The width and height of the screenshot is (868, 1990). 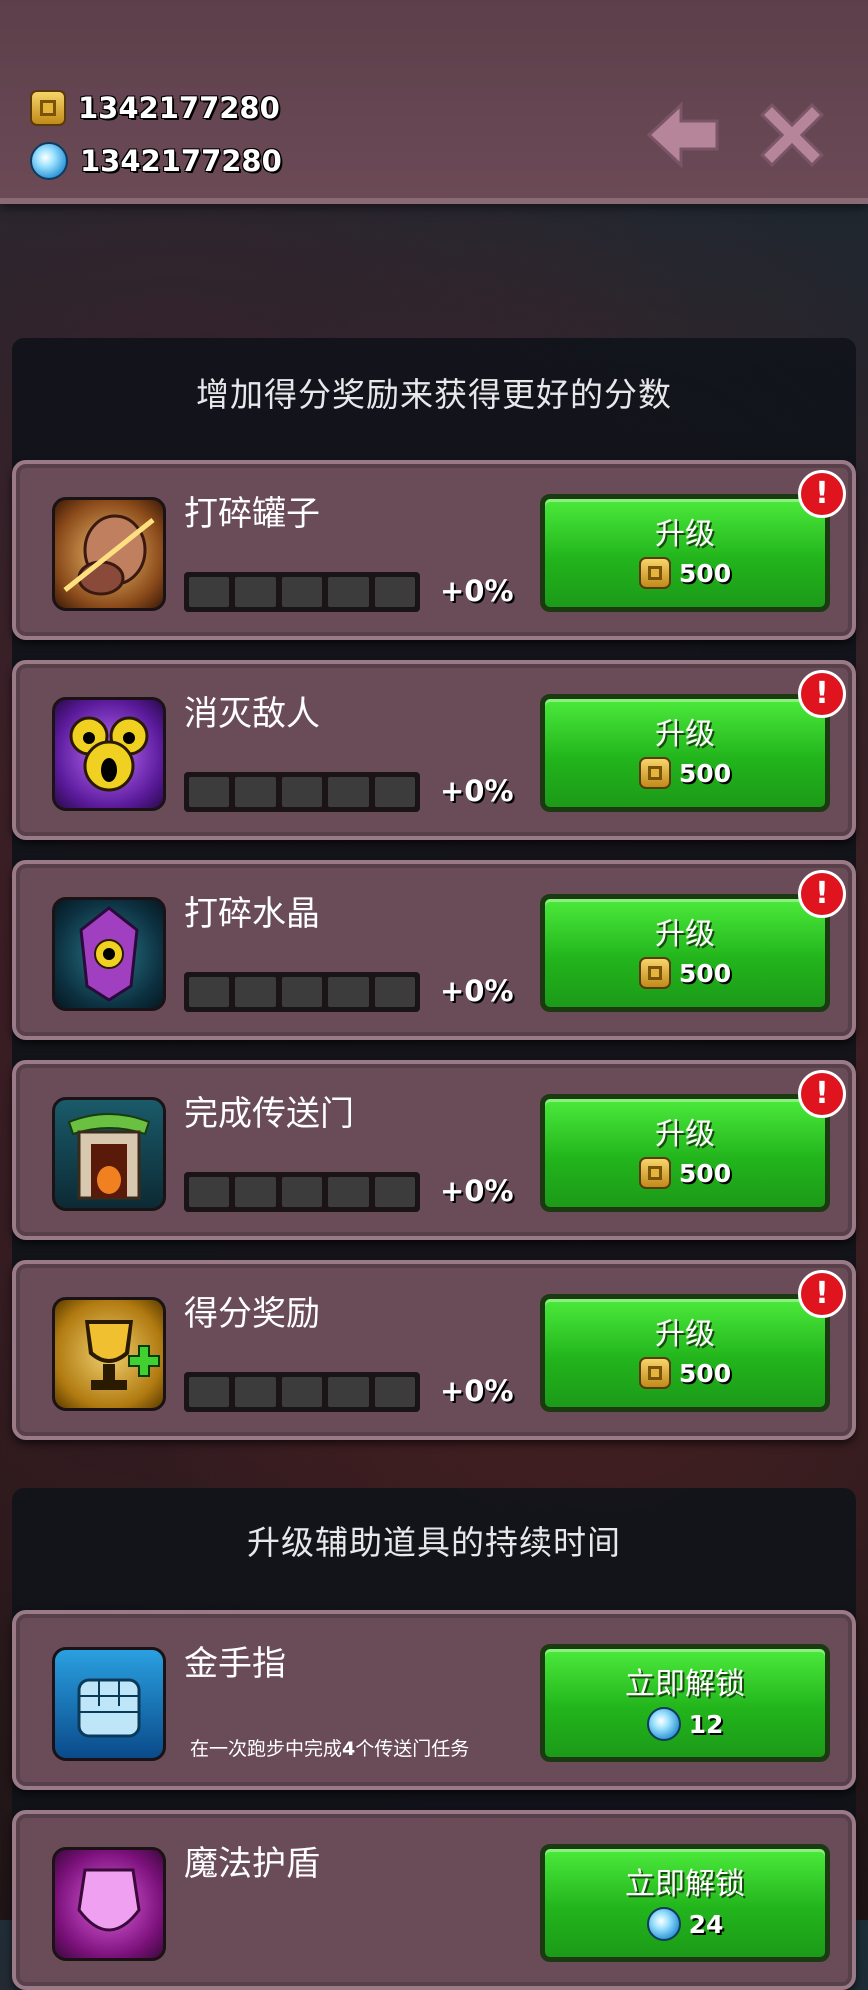 What do you see at coordinates (434, 1900) in the screenshot?
I see `powerup-row-magic-shield: 魔法护盾 立即解锁 24` at bounding box center [434, 1900].